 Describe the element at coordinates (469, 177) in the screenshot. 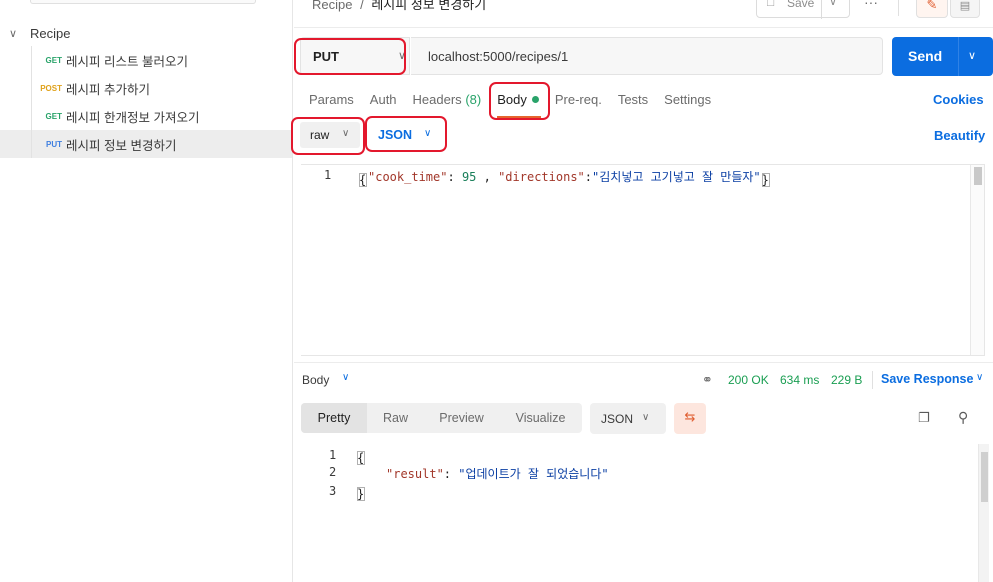

I see `json-number: 95` at that location.